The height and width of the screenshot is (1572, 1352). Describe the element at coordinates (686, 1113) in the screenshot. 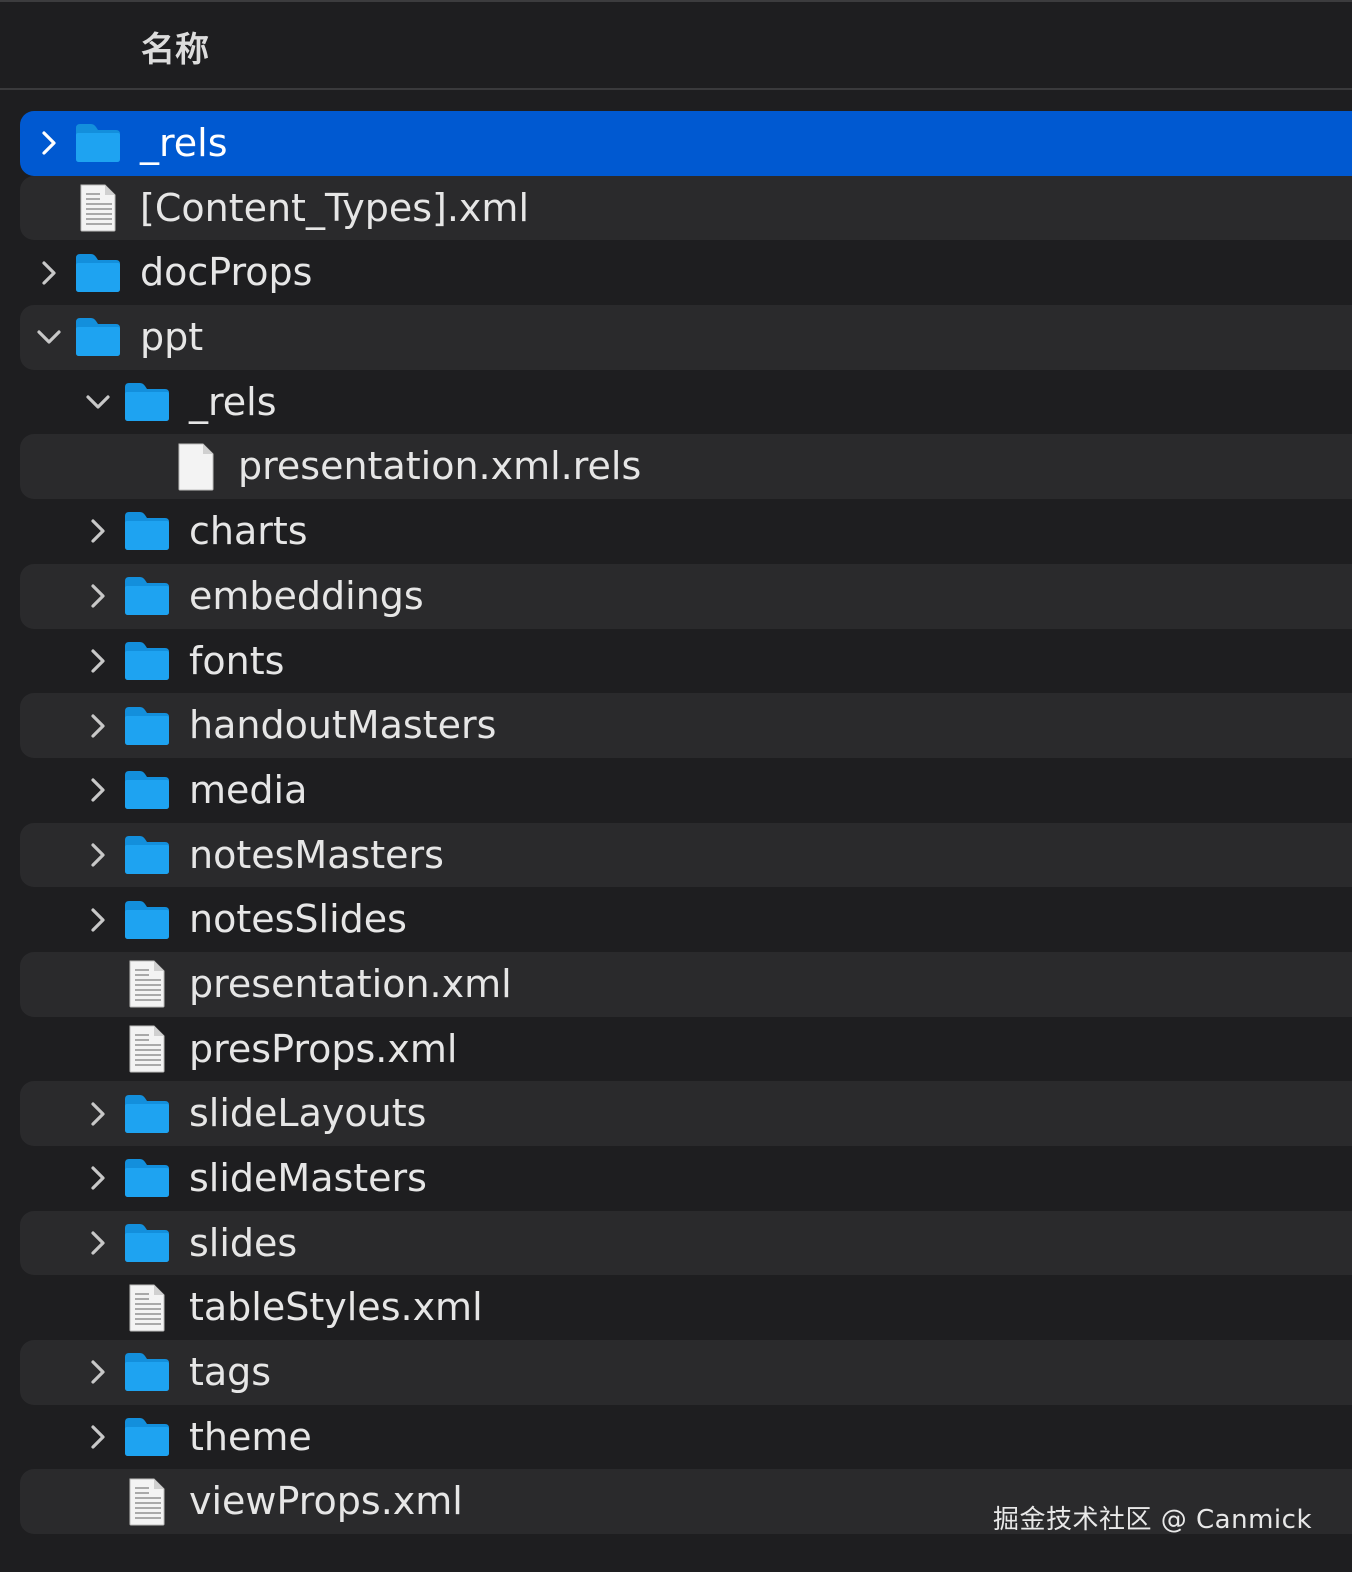

I see `folder-row: slideLayouts` at that location.